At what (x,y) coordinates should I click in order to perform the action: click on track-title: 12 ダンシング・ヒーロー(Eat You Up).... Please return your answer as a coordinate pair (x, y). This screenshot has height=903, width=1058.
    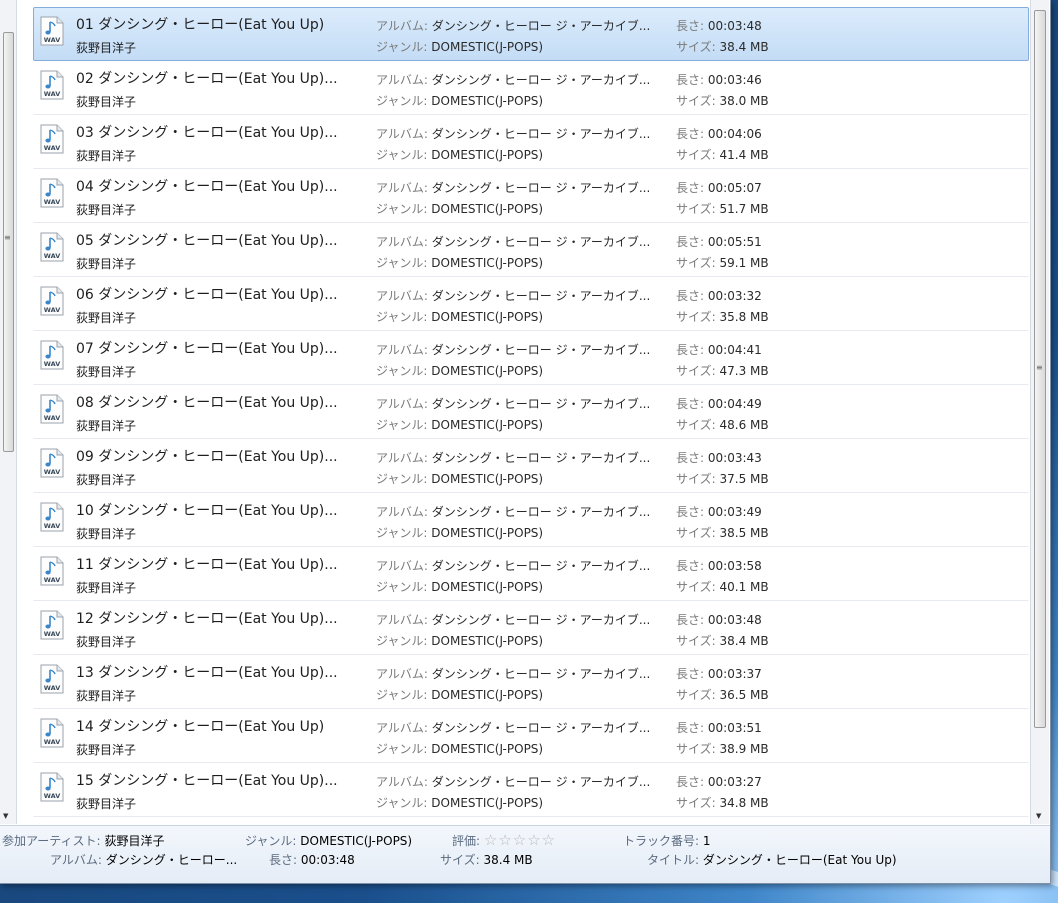
    Looking at the image, I should click on (207, 618).